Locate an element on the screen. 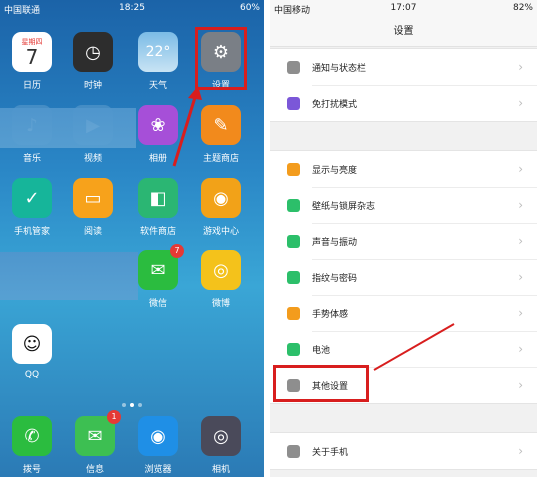 Image resolution: width=537 pixels, height=477 pixels. palette-icon: ✎ is located at coordinates (221, 125).